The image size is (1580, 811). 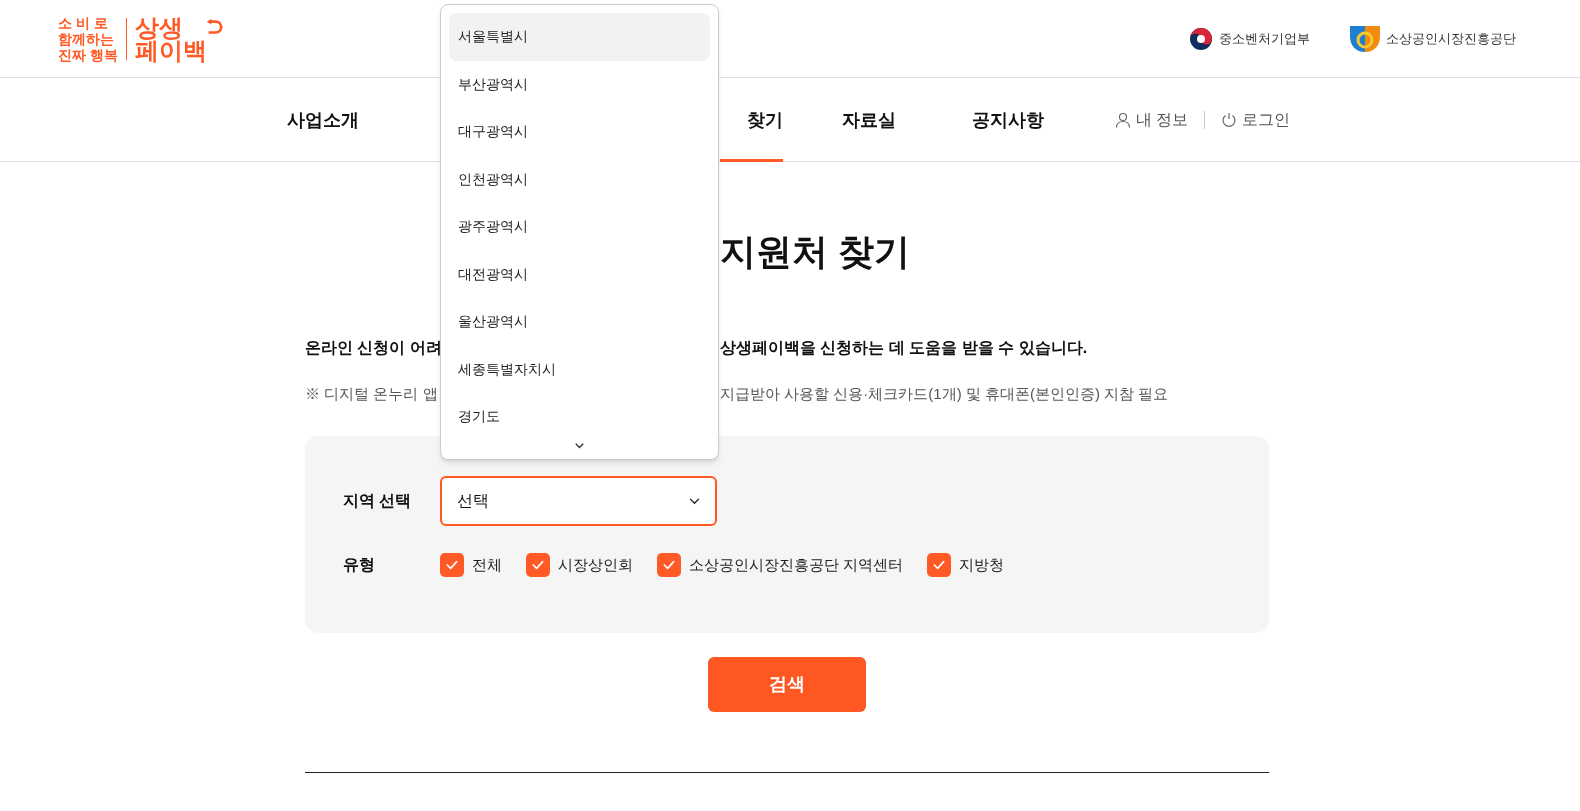 I want to click on notice-text-fragment: ※ 디지털 온누리 앱, so click(x=371, y=393).